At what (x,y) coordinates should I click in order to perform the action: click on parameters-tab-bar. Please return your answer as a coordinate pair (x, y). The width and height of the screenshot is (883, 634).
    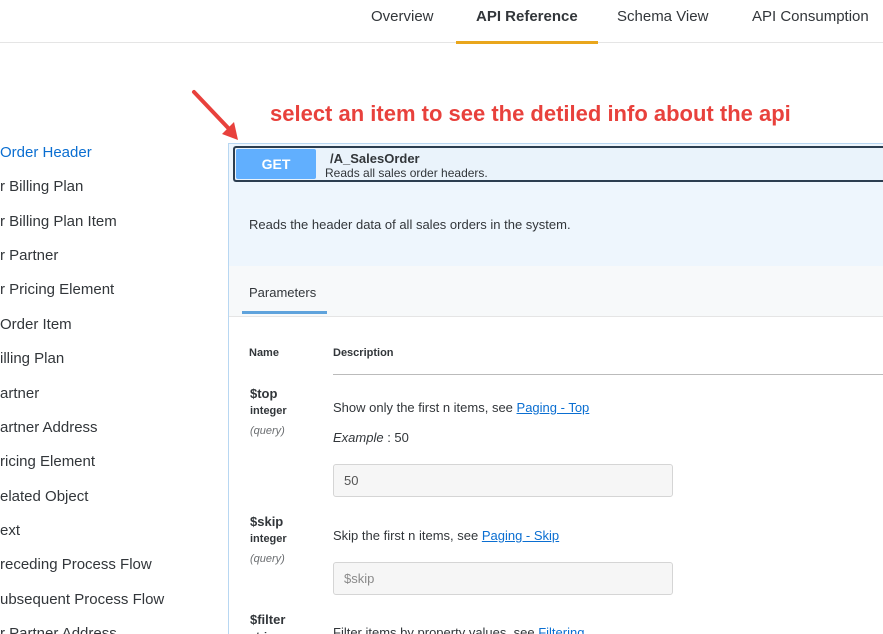
    Looking at the image, I should click on (556, 291).